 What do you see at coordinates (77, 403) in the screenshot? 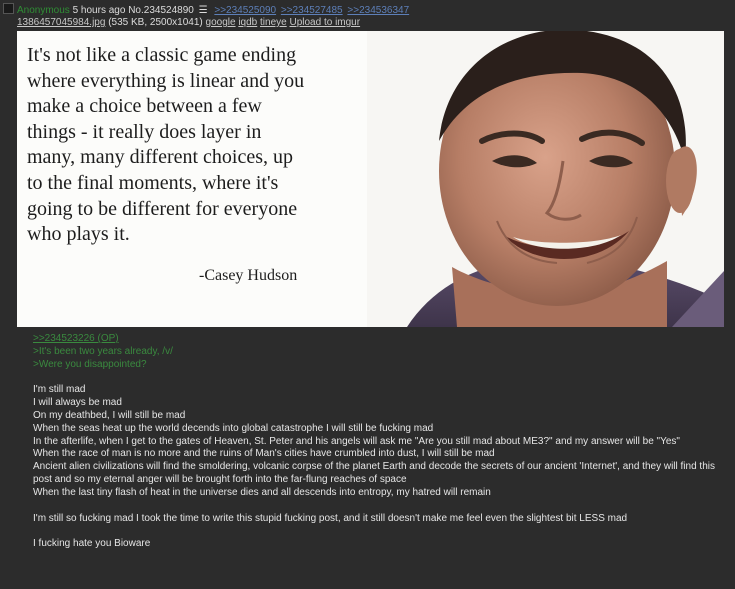
I see `body-line: I will always be mad` at bounding box center [77, 403].